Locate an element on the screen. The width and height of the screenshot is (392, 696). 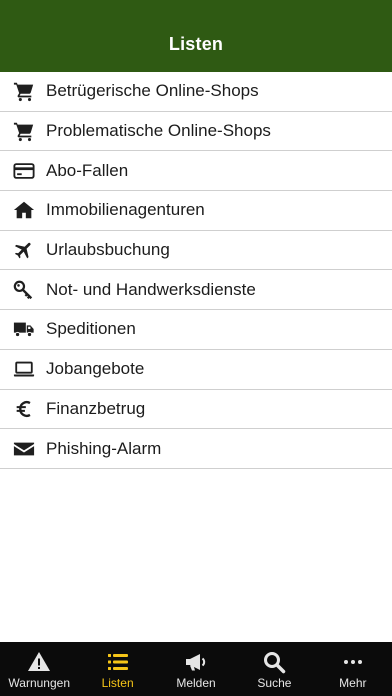
laptop-icon is located at coordinates (23, 369).